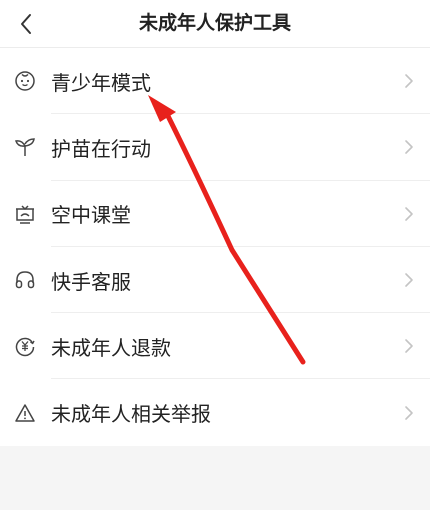 This screenshot has height=510, width=430. Describe the element at coordinates (215, 346) in the screenshot. I see `menu-item-minor-refund: 未成年人退款` at that location.